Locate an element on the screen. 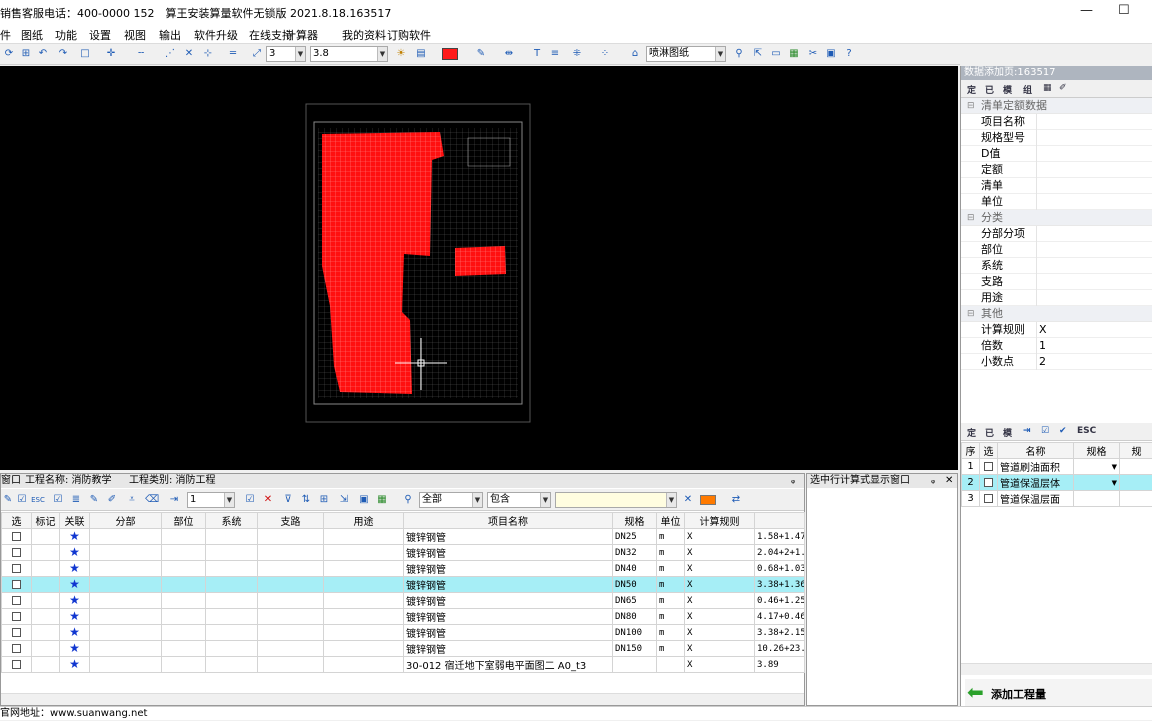 The height and width of the screenshot is (721, 1152). menu-function: 功能 is located at coordinates (66, 35).